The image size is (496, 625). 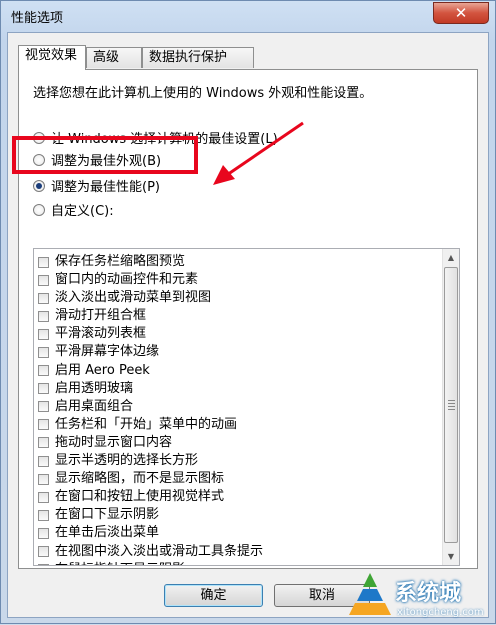 I want to click on radio-best-performance: 调整为最佳性能(P), so click(x=96, y=186).